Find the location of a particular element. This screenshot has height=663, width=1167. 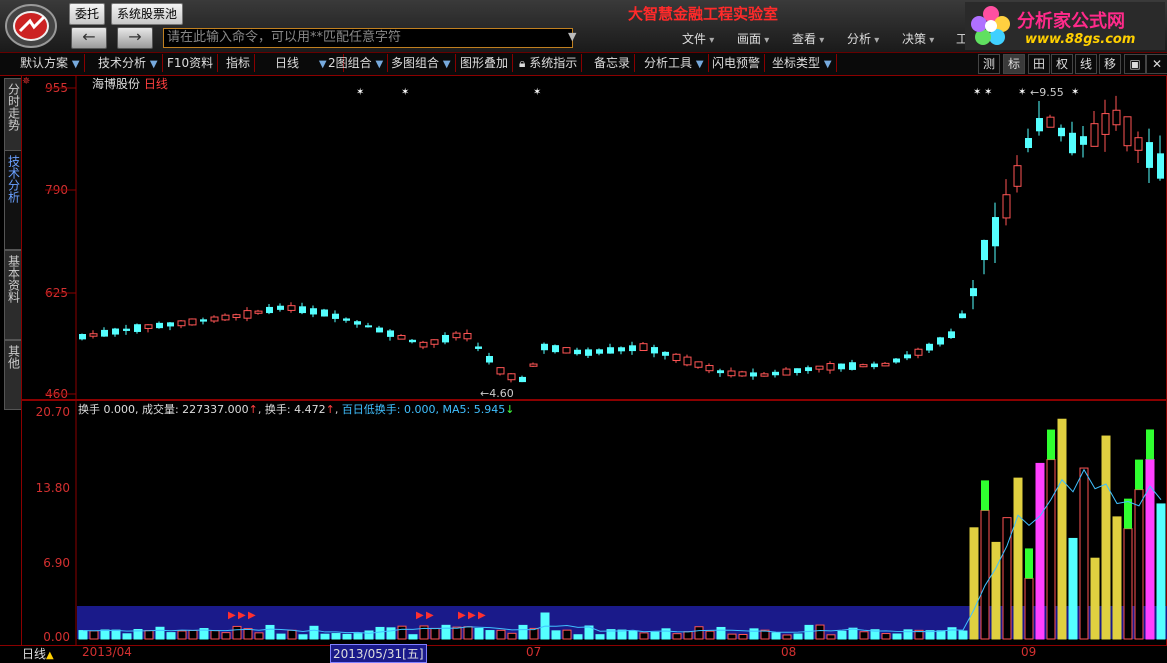

toolbar-rights: 权 is located at coordinates (1062, 64).